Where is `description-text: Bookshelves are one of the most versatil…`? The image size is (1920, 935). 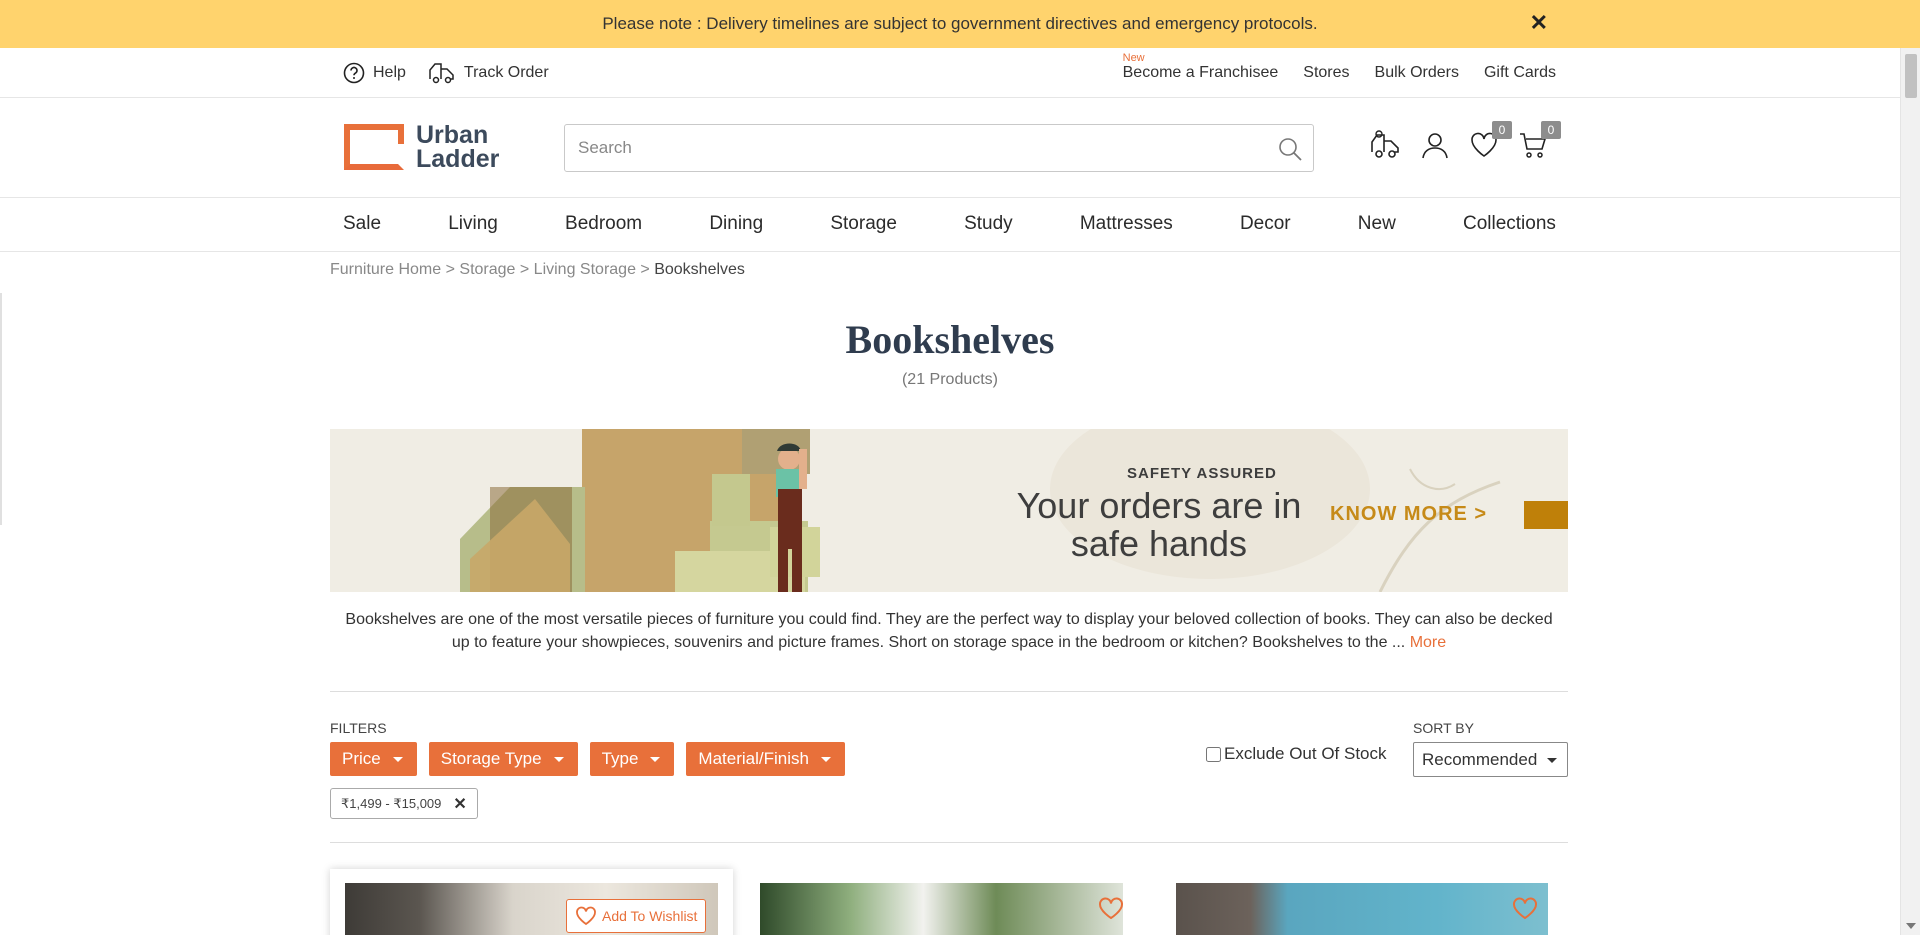 description-text: Bookshelves are one of the most versatil… is located at coordinates (949, 631).